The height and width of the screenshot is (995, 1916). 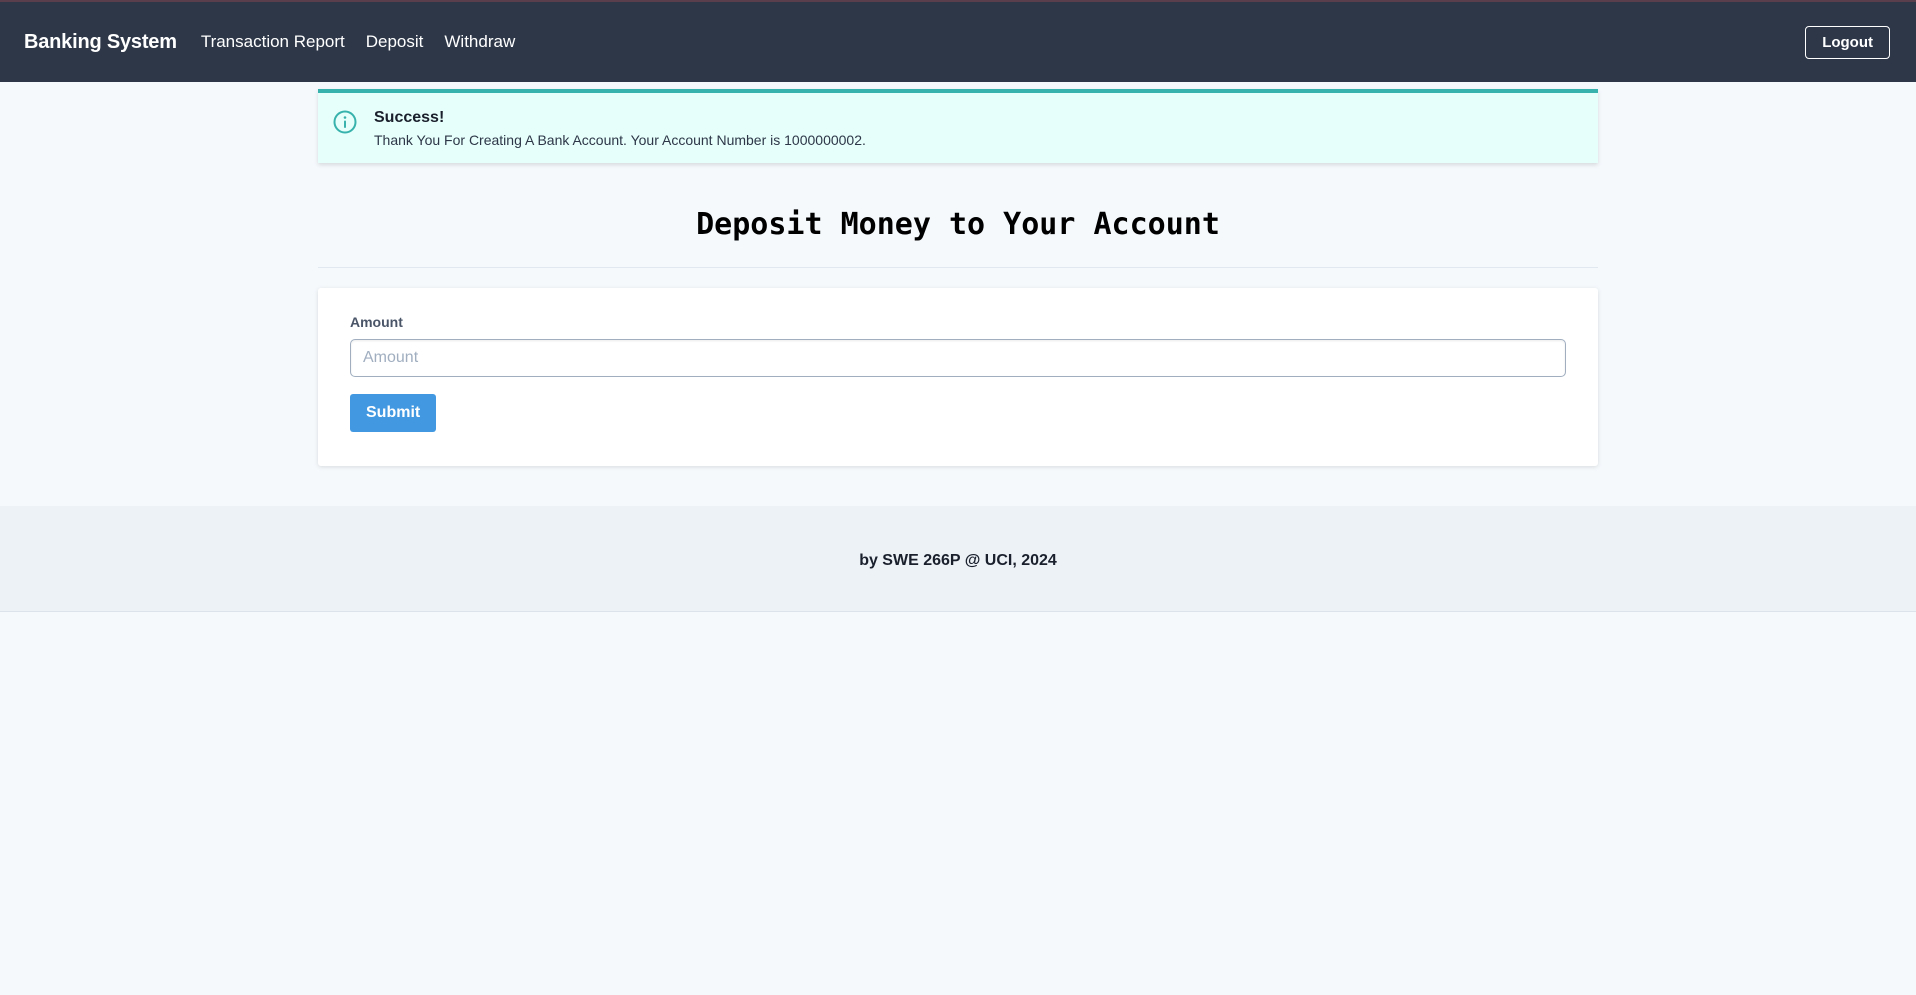 What do you see at coordinates (273, 42) in the screenshot?
I see `nav-link-transaction-report: Transaction Report` at bounding box center [273, 42].